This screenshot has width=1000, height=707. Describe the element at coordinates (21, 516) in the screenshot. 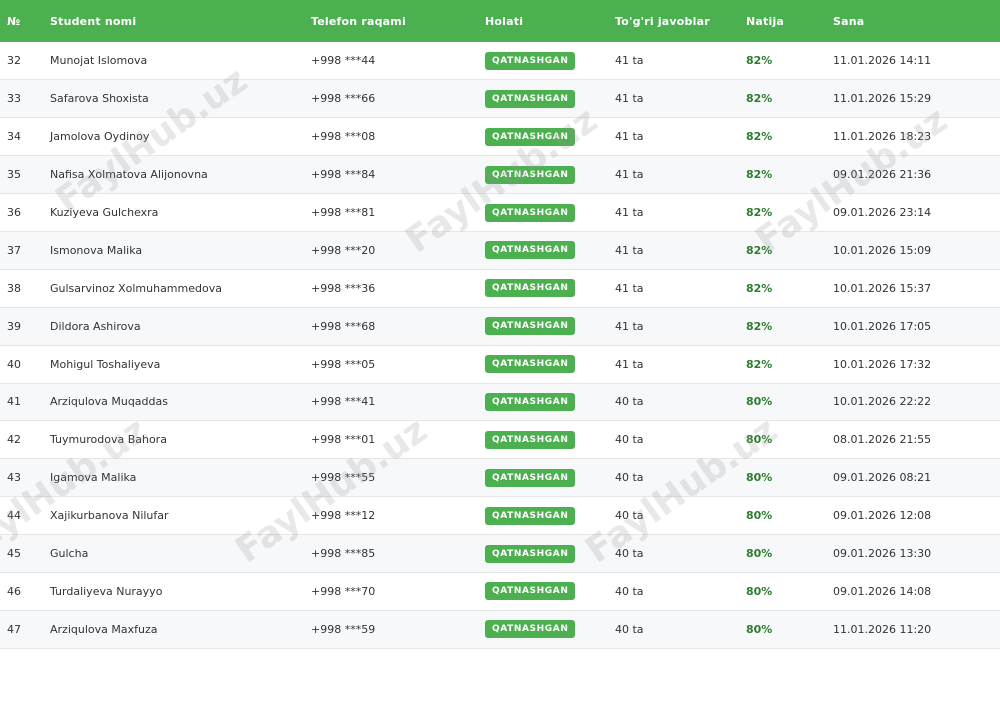

I see `row-number-cell: 44` at that location.